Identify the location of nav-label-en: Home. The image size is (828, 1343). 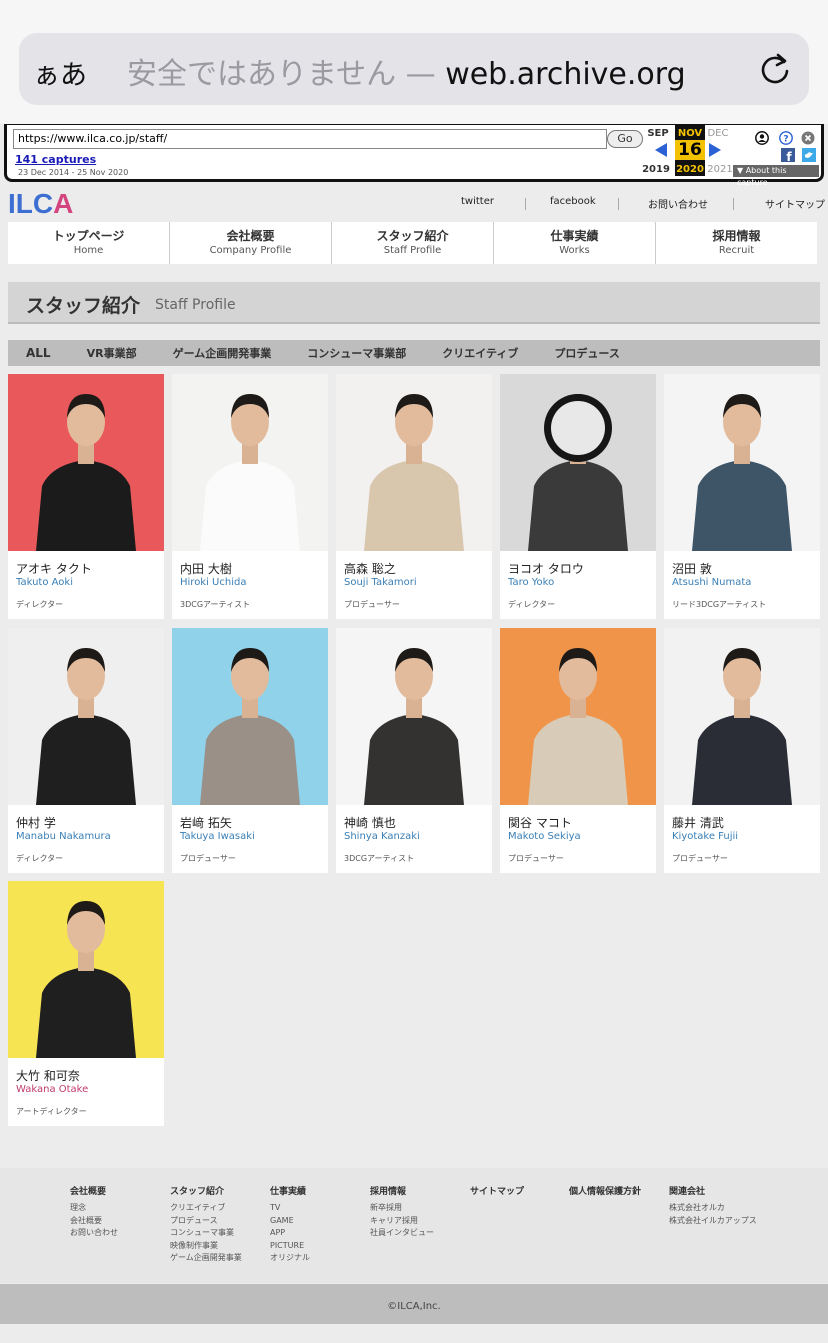
(88, 250).